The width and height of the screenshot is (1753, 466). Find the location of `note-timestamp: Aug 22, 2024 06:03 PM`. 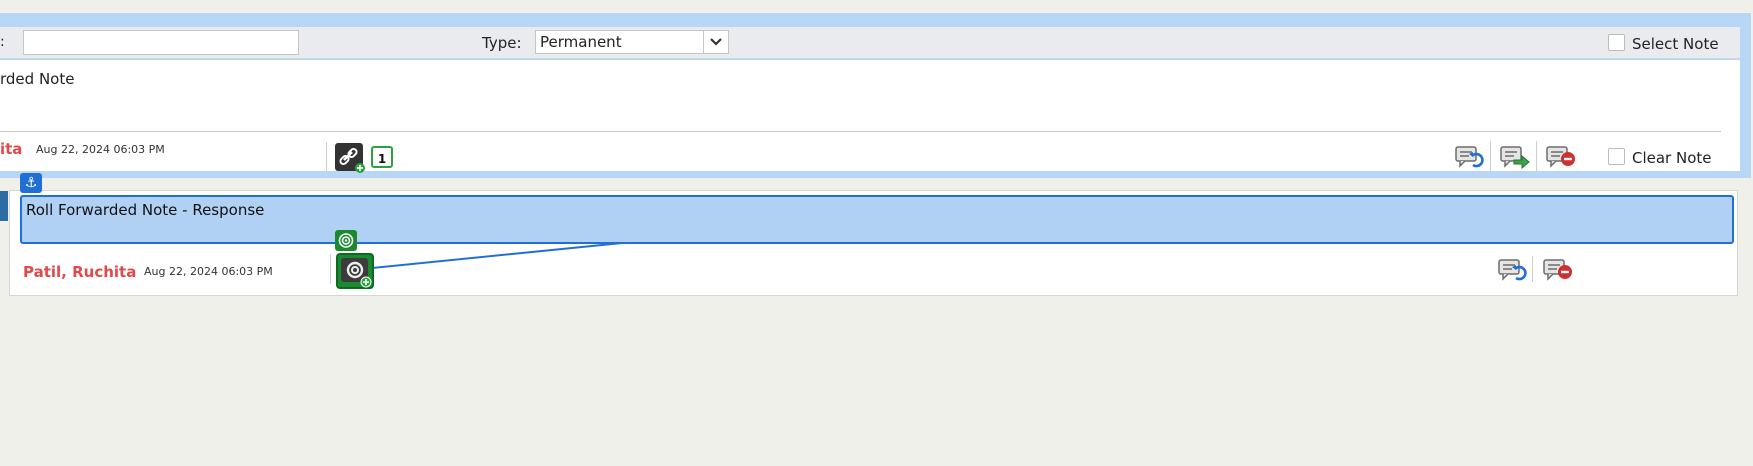

note-timestamp: Aug 22, 2024 06:03 PM is located at coordinates (100, 149).